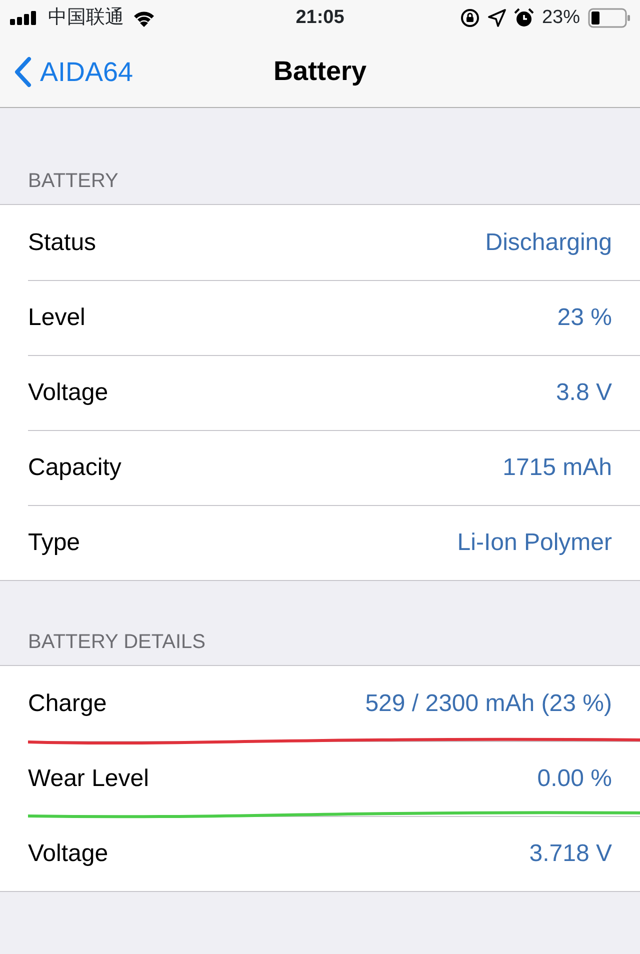  Describe the element at coordinates (574, 779) in the screenshot. I see `row-value: 0.00 %` at that location.